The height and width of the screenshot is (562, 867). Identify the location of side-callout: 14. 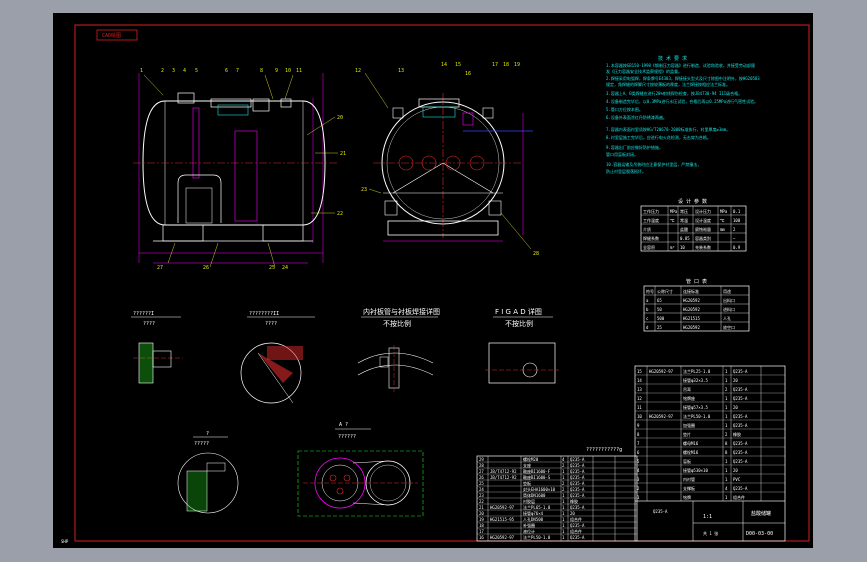
(444, 65).